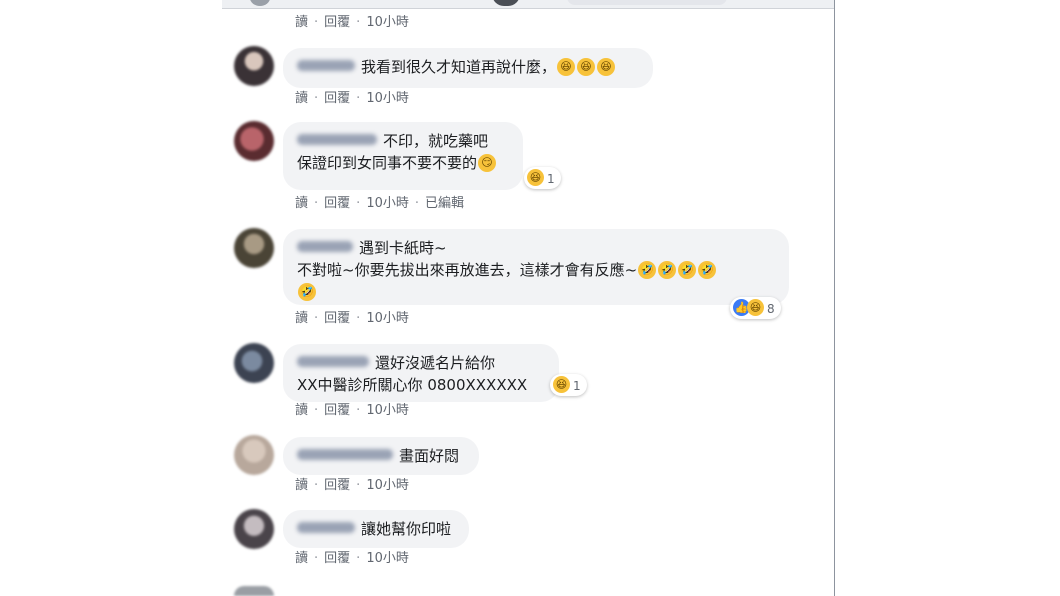 This screenshot has height=596, width=1060. Describe the element at coordinates (771, 308) in the screenshot. I see `reaction-count: 8` at that location.